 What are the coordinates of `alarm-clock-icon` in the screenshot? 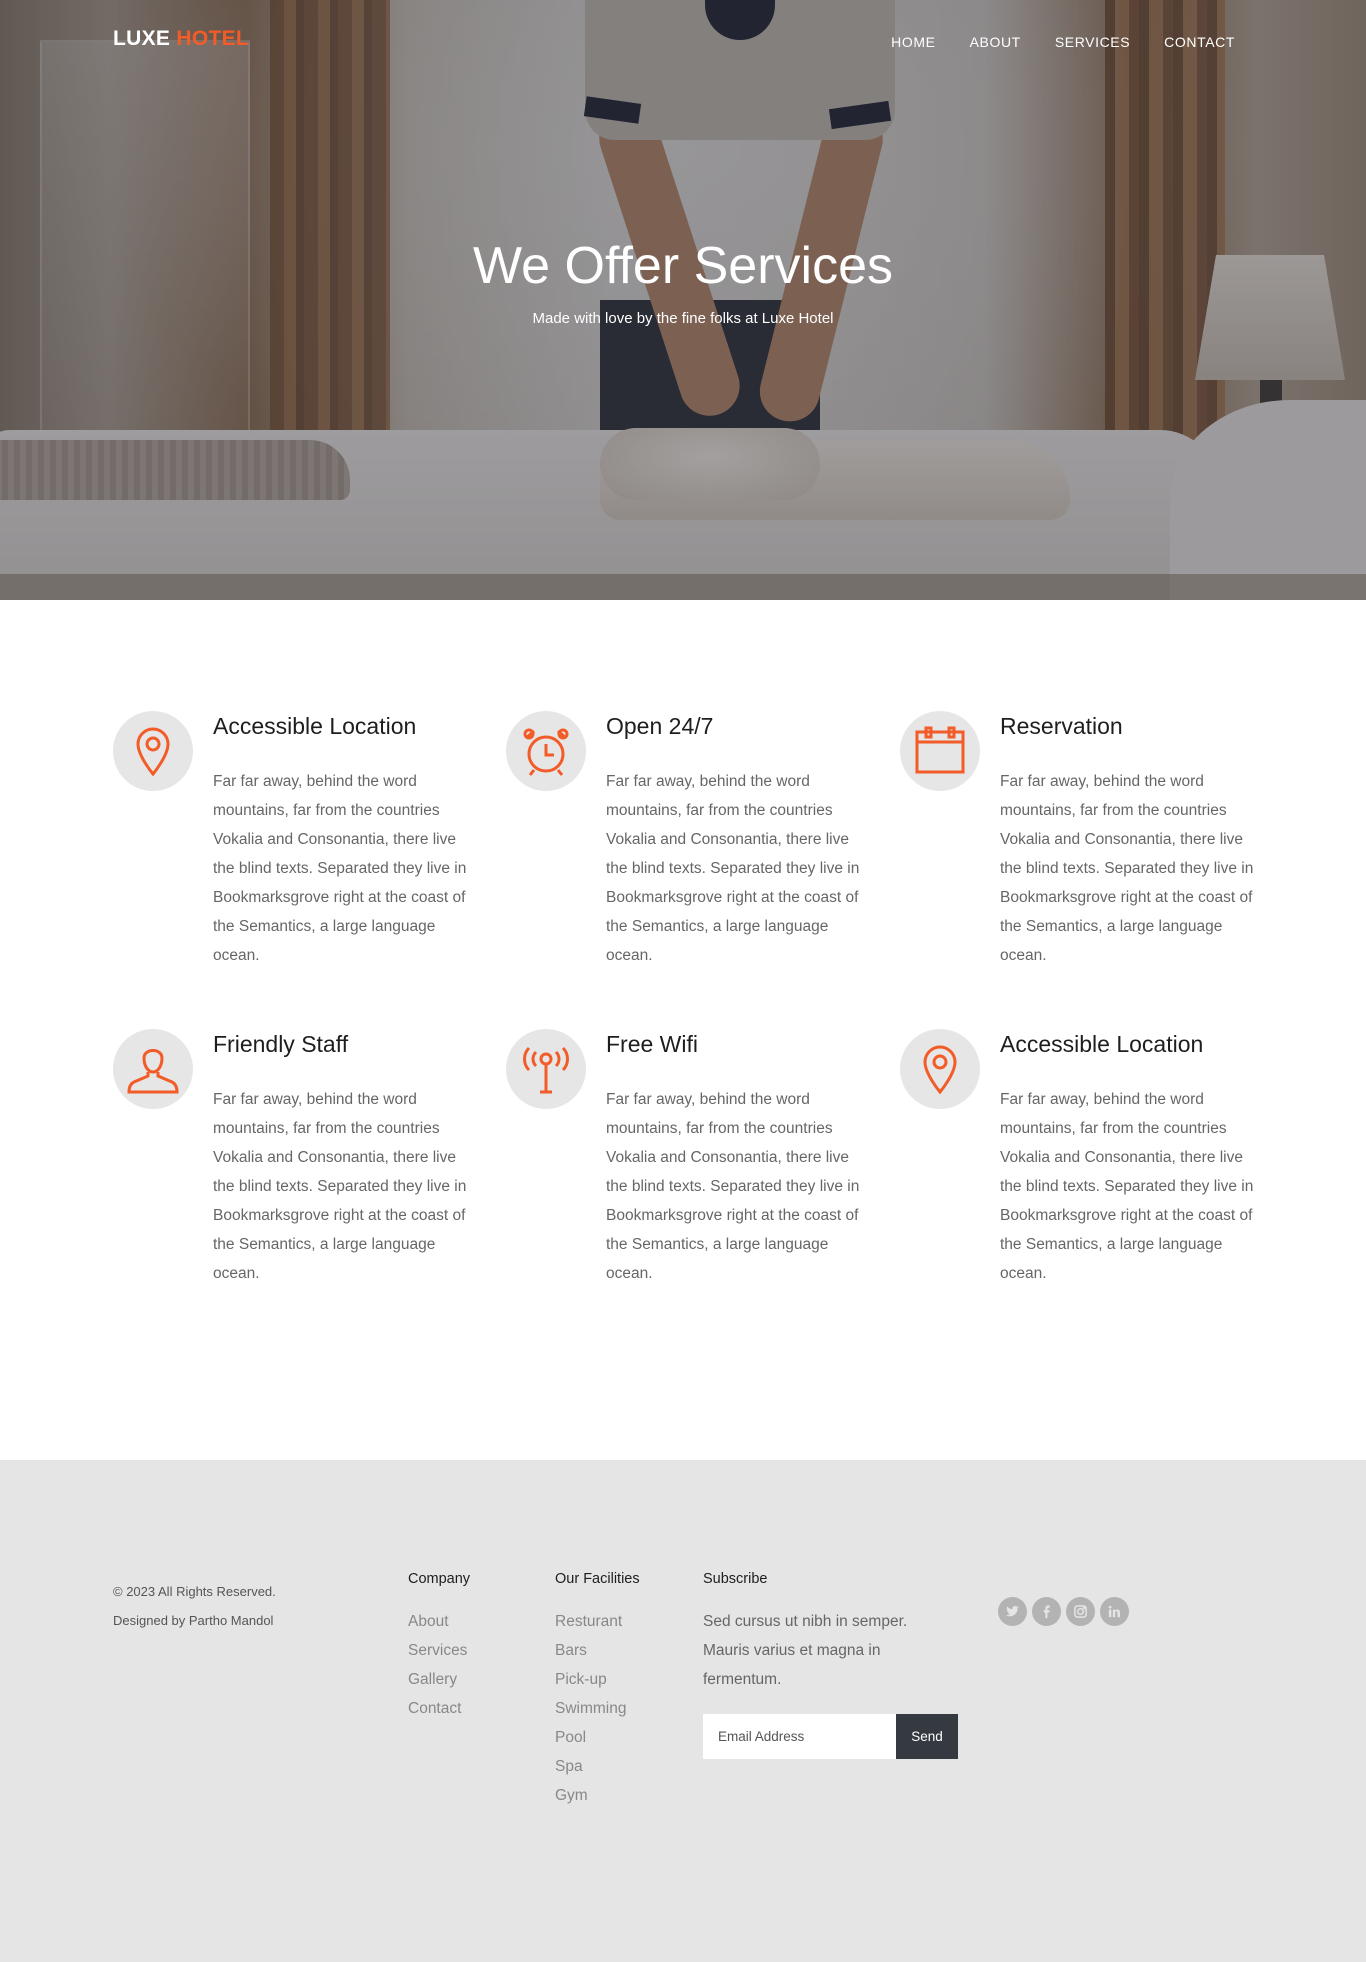 It's located at (546, 752).